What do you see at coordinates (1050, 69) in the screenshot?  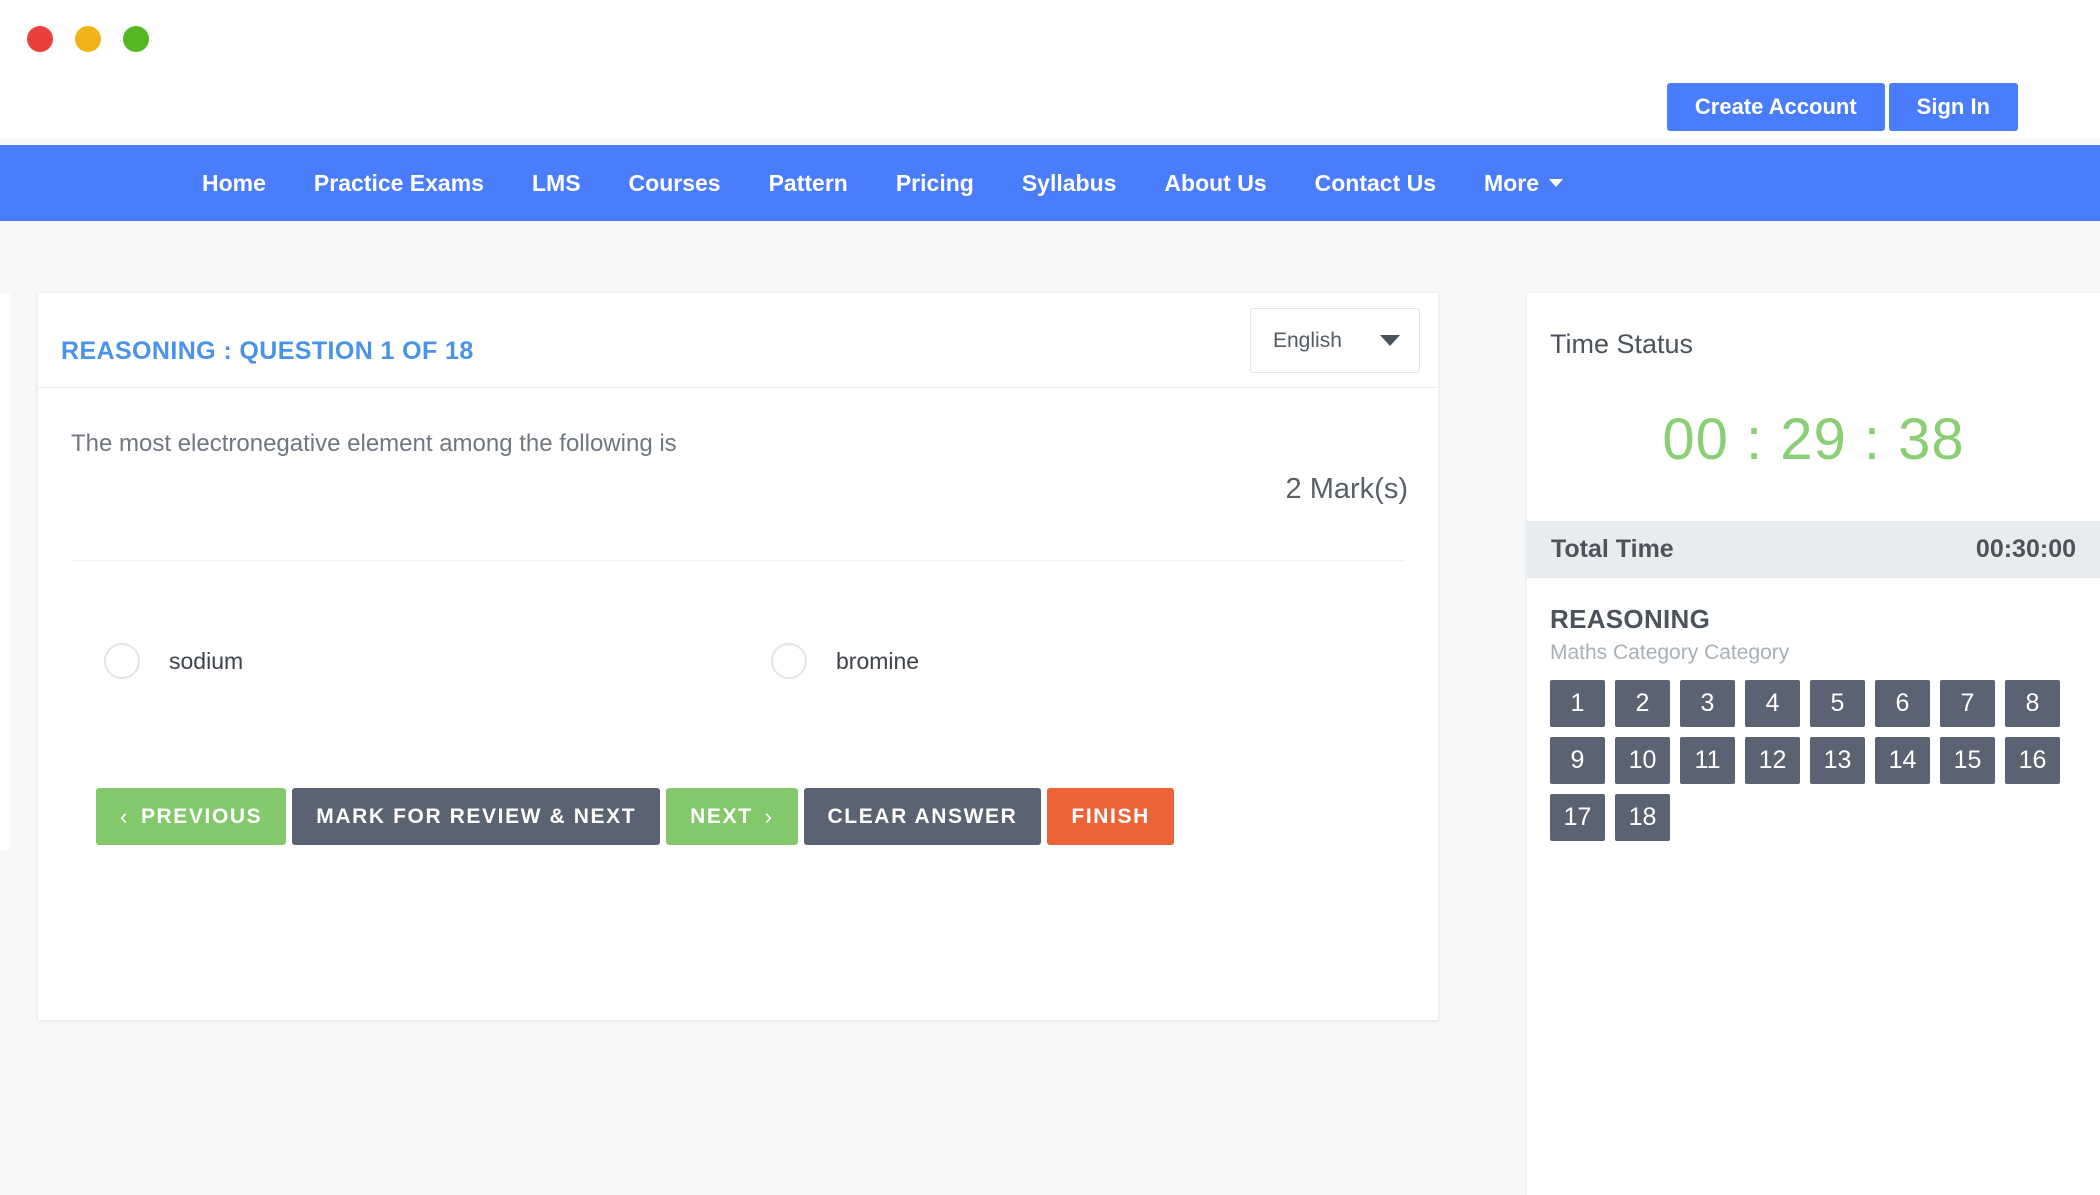 I see `window-chrome: Create Account Sign In` at bounding box center [1050, 69].